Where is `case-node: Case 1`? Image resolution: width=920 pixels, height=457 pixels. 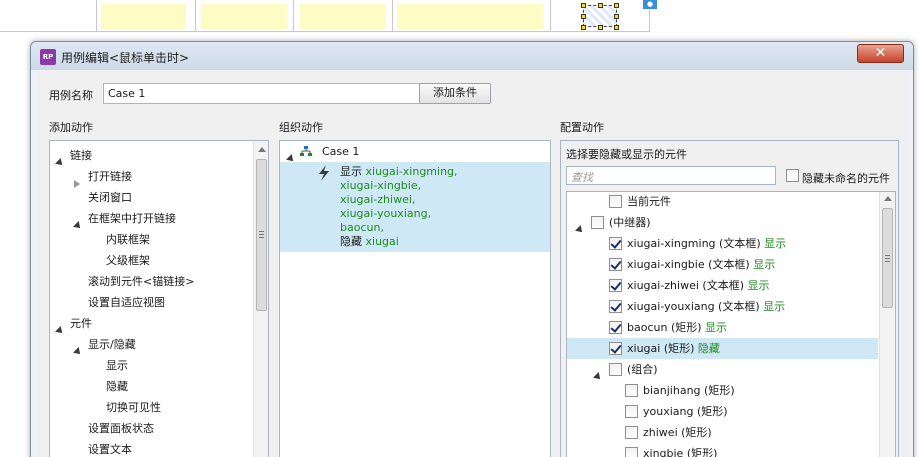
case-node: Case 1 is located at coordinates (415, 152).